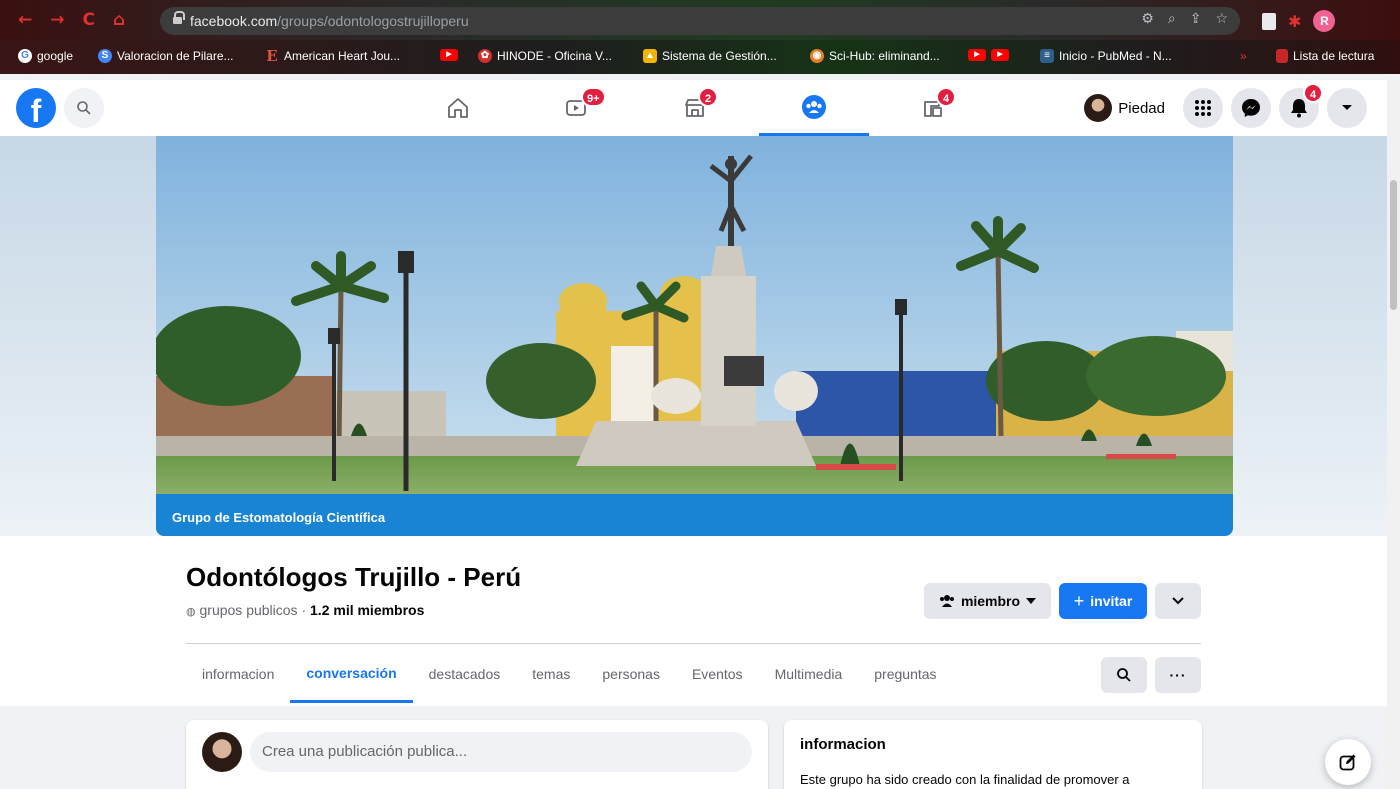 The height and width of the screenshot is (789, 1400). Describe the element at coordinates (1294, 21) in the screenshot. I see `puzzle-extension-icon: ✱` at that location.